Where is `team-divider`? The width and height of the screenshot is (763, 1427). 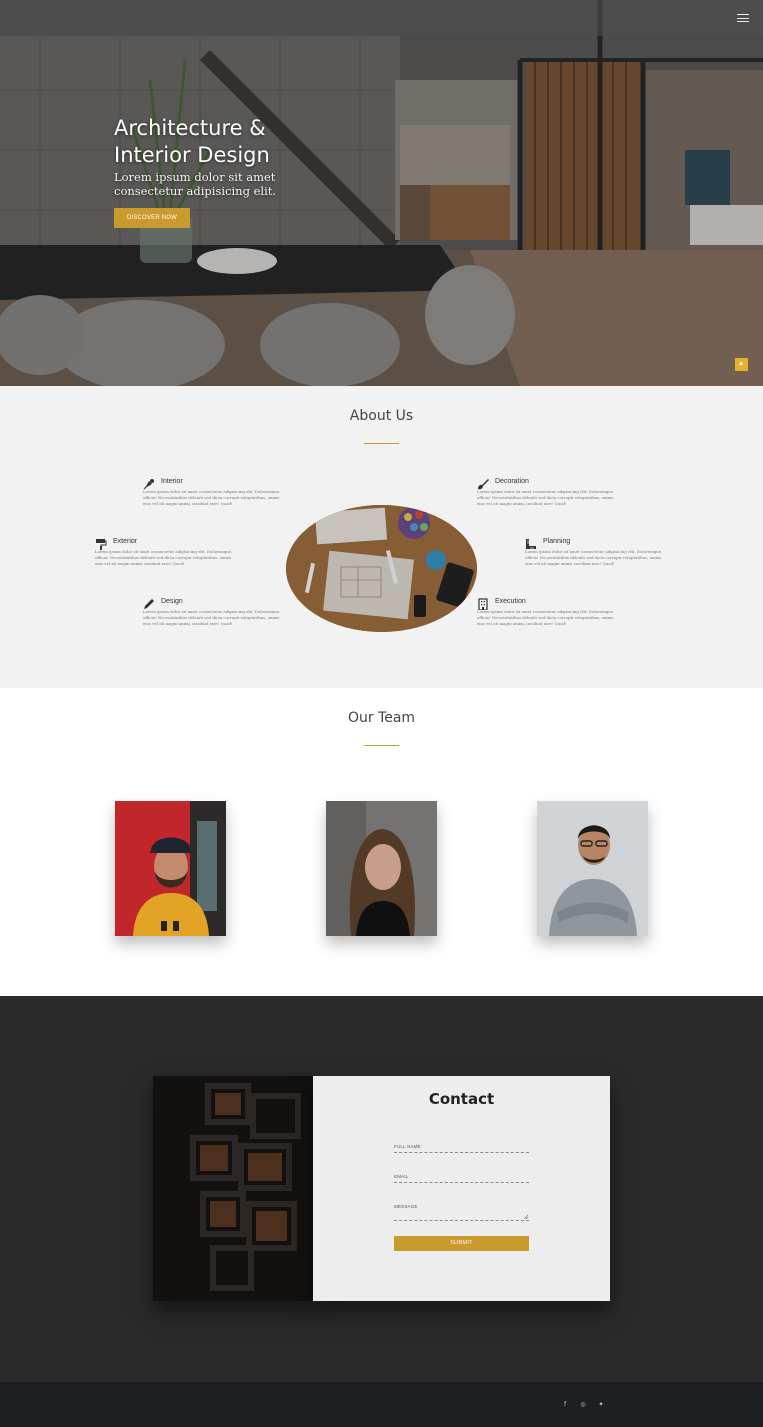
team-divider is located at coordinates (381, 745).